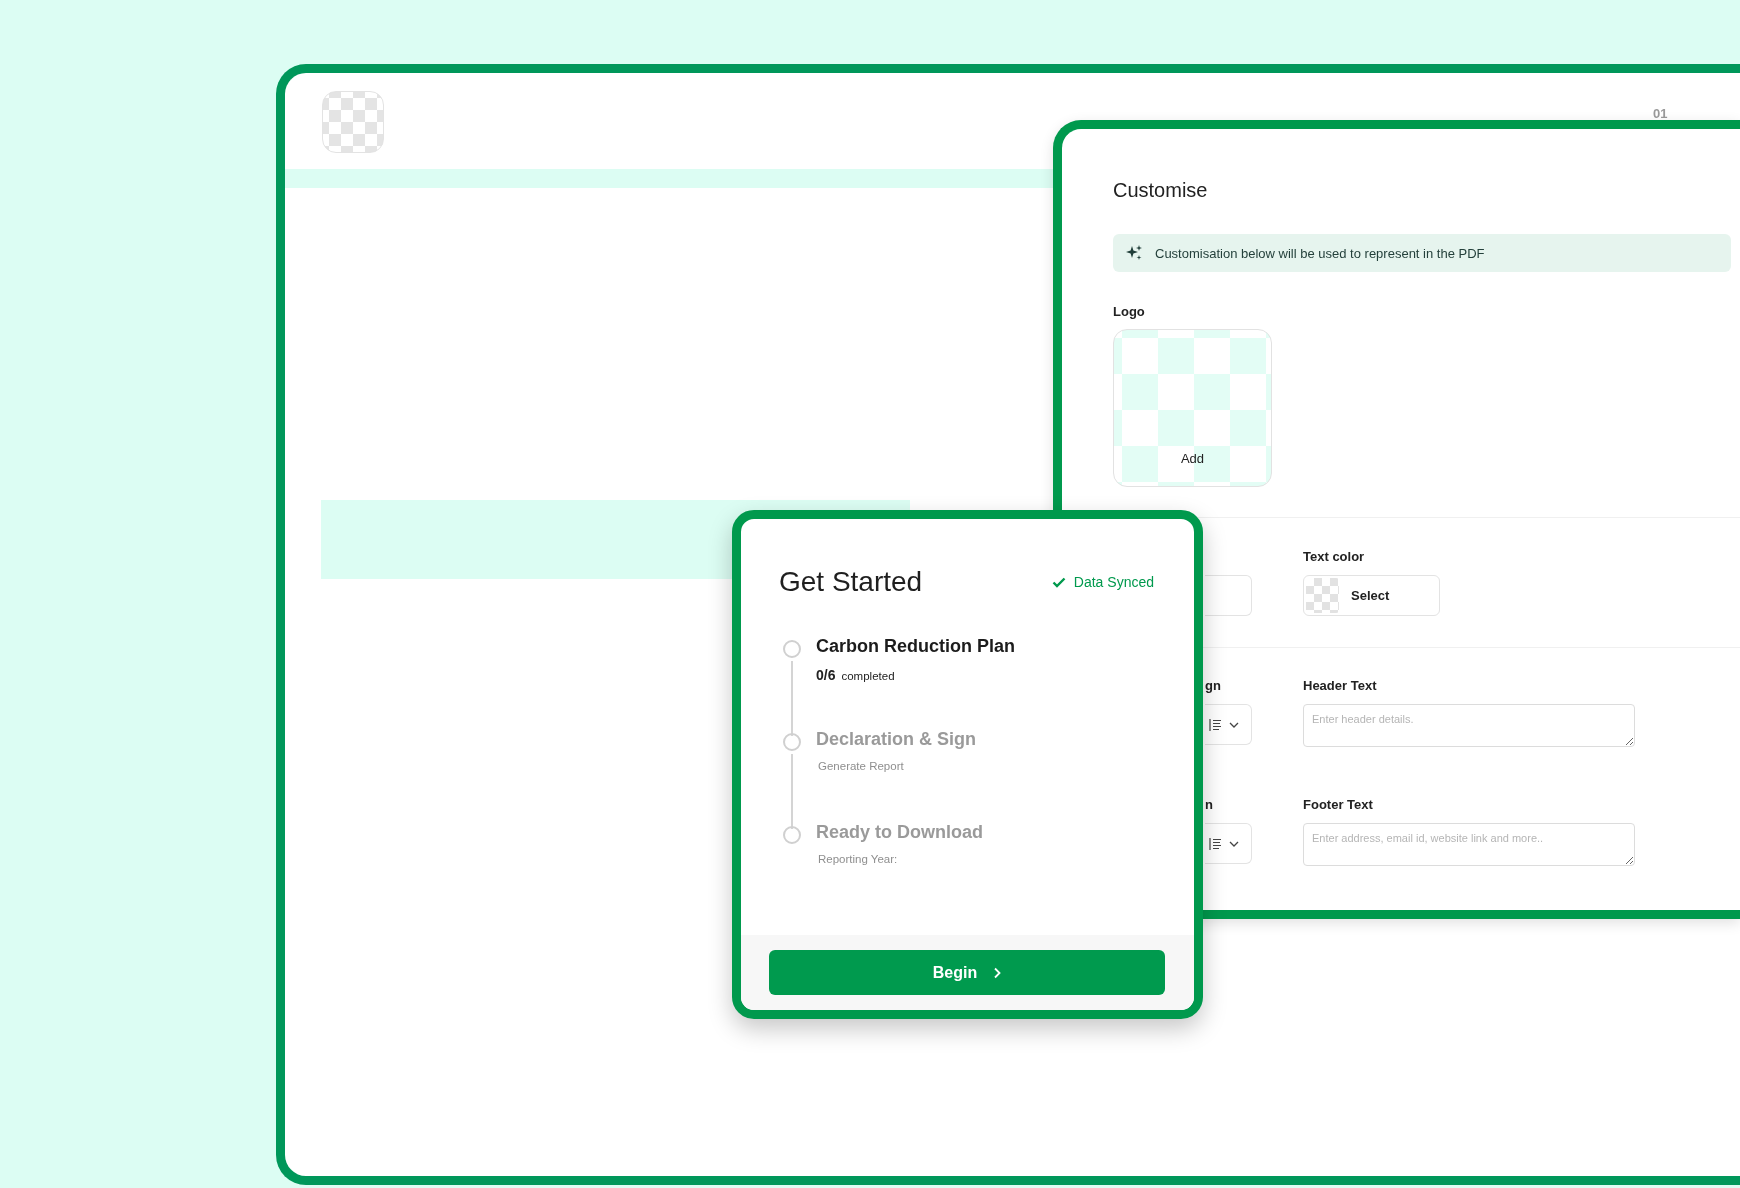 This screenshot has height=1188, width=1740. What do you see at coordinates (1660, 113) in the screenshot?
I see `page-number: 01` at bounding box center [1660, 113].